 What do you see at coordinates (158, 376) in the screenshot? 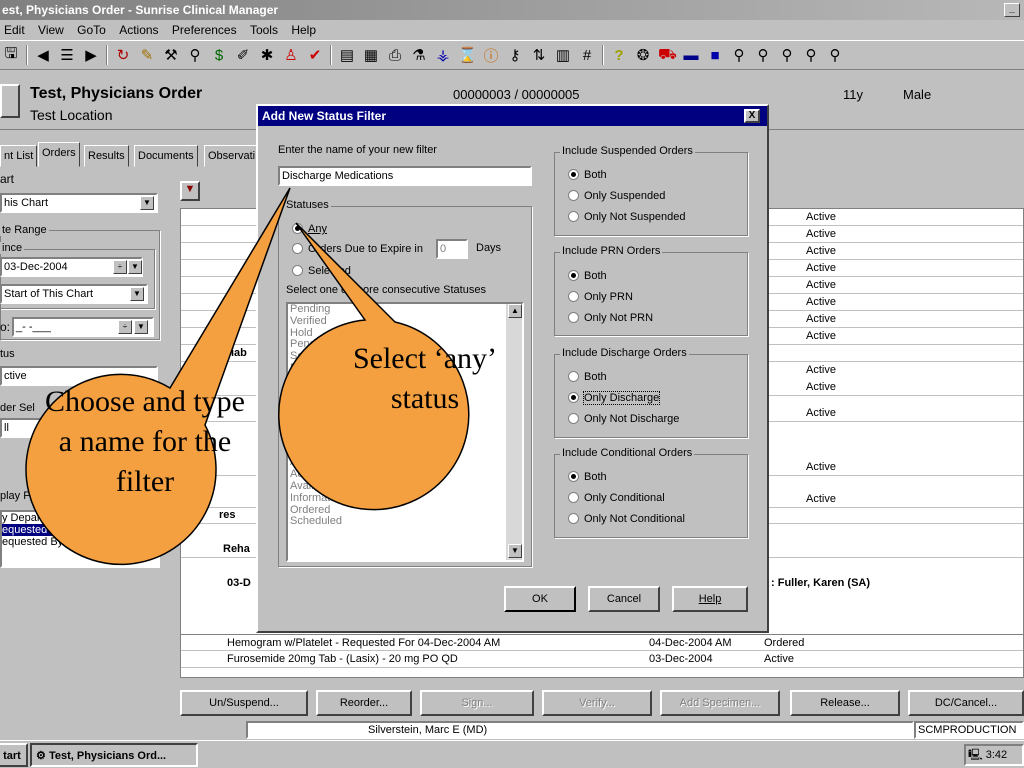
I see `left-callout-shape` at bounding box center [158, 376].